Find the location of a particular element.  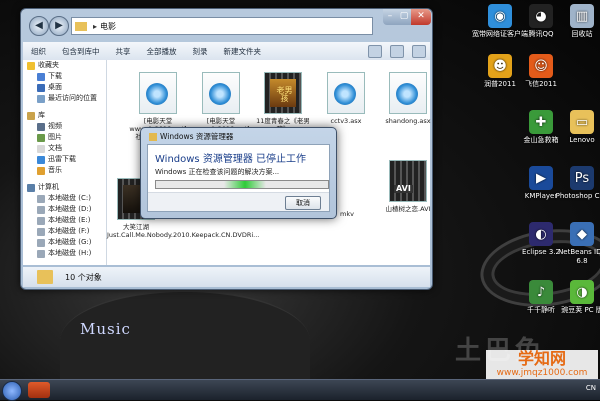

desktop-icon-label: 豌豆荚 PC 版 is located at coordinates (580, 310).